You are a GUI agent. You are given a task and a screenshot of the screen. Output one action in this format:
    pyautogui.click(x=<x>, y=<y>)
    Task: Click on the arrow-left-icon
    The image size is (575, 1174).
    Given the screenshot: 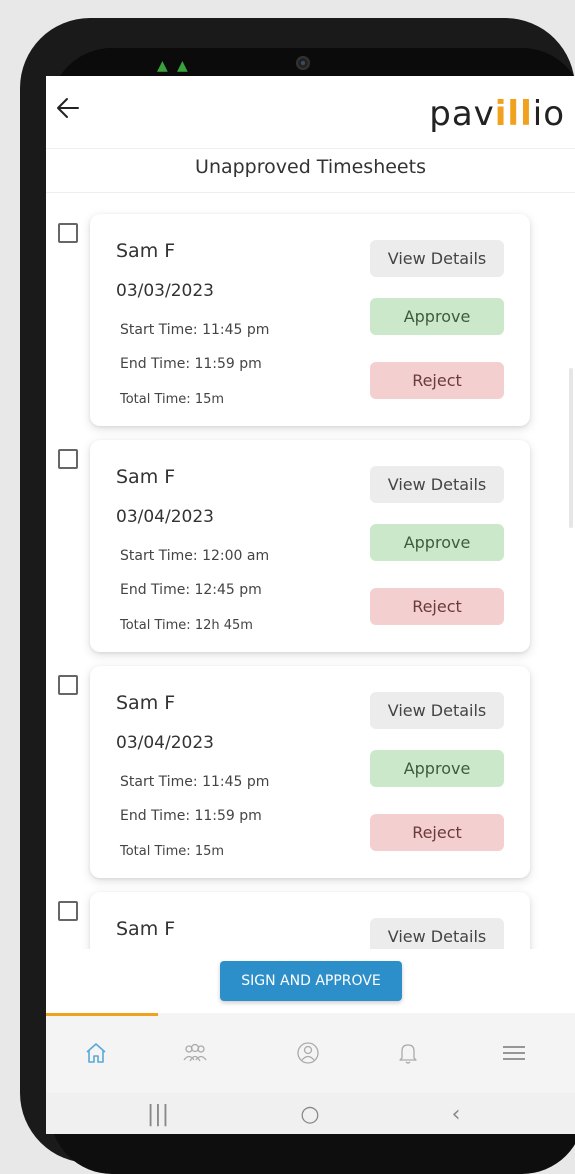 What is the action you would take?
    pyautogui.click(x=68, y=110)
    